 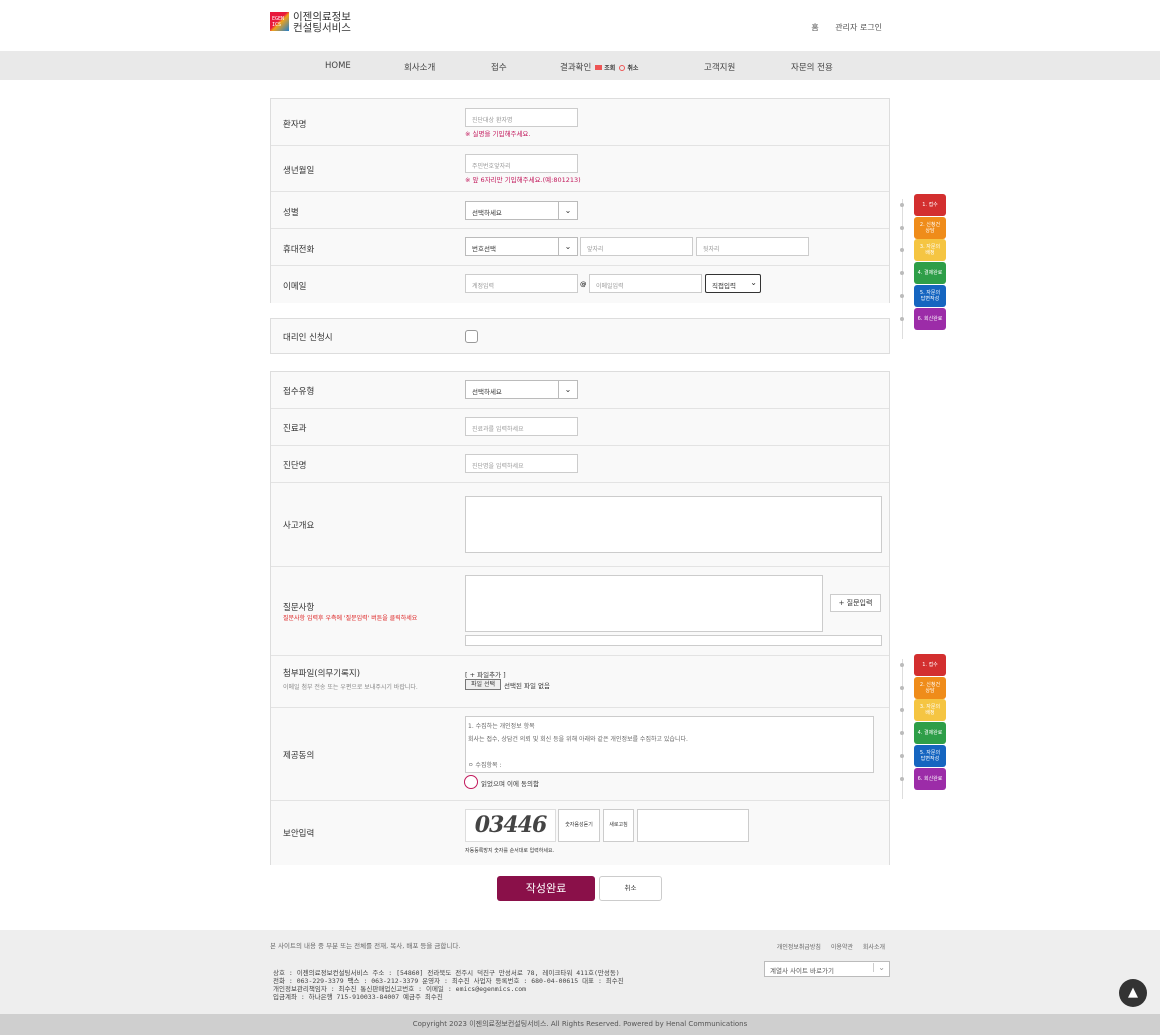 I want to click on accident-textarea, so click(x=673, y=524).